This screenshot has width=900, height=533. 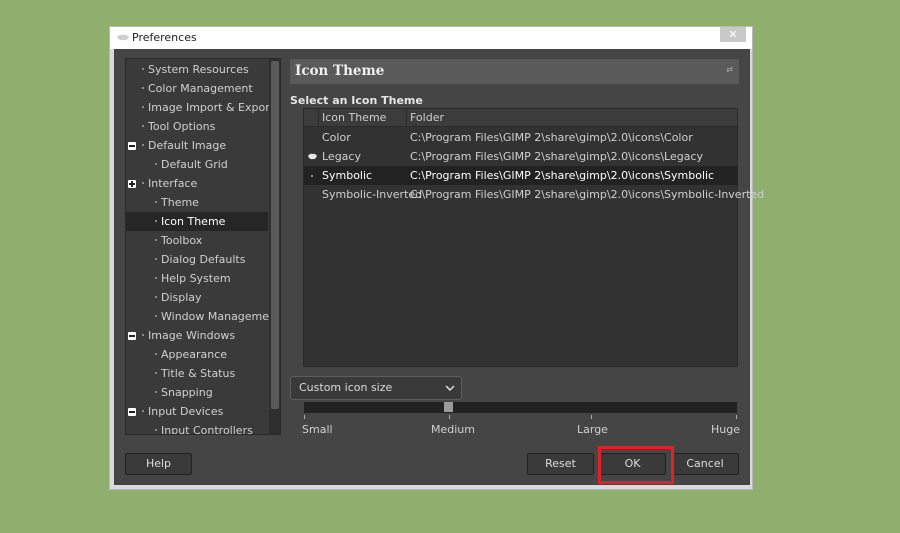 I want to click on nav-item-input-controllers: Input Controllers, so click(x=197, y=427).